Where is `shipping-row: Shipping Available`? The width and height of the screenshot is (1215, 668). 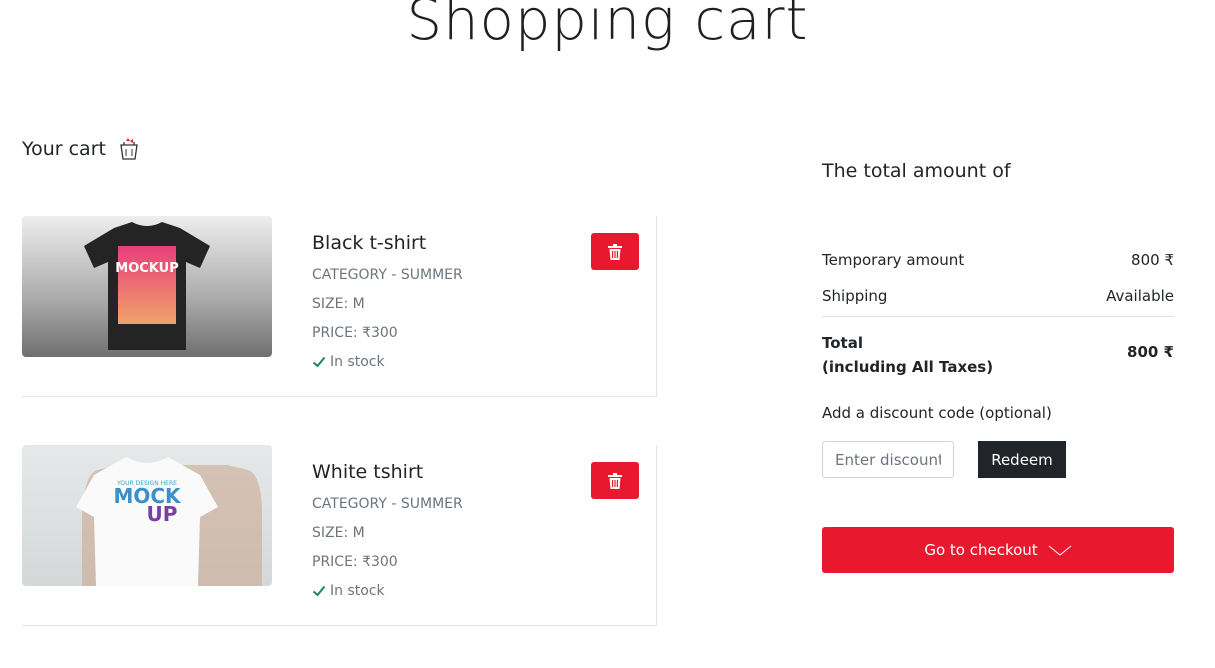
shipping-row: Shipping Available is located at coordinates (998, 296).